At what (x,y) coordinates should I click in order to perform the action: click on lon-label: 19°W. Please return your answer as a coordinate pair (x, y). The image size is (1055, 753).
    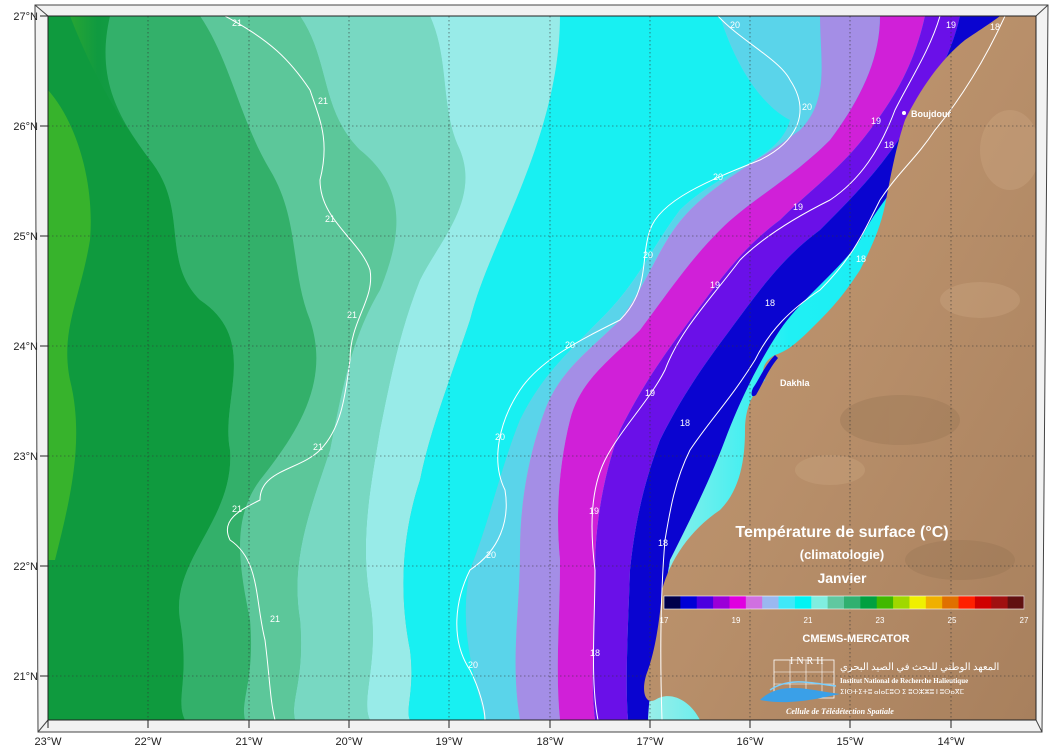
    Looking at the image, I should click on (449, 742).